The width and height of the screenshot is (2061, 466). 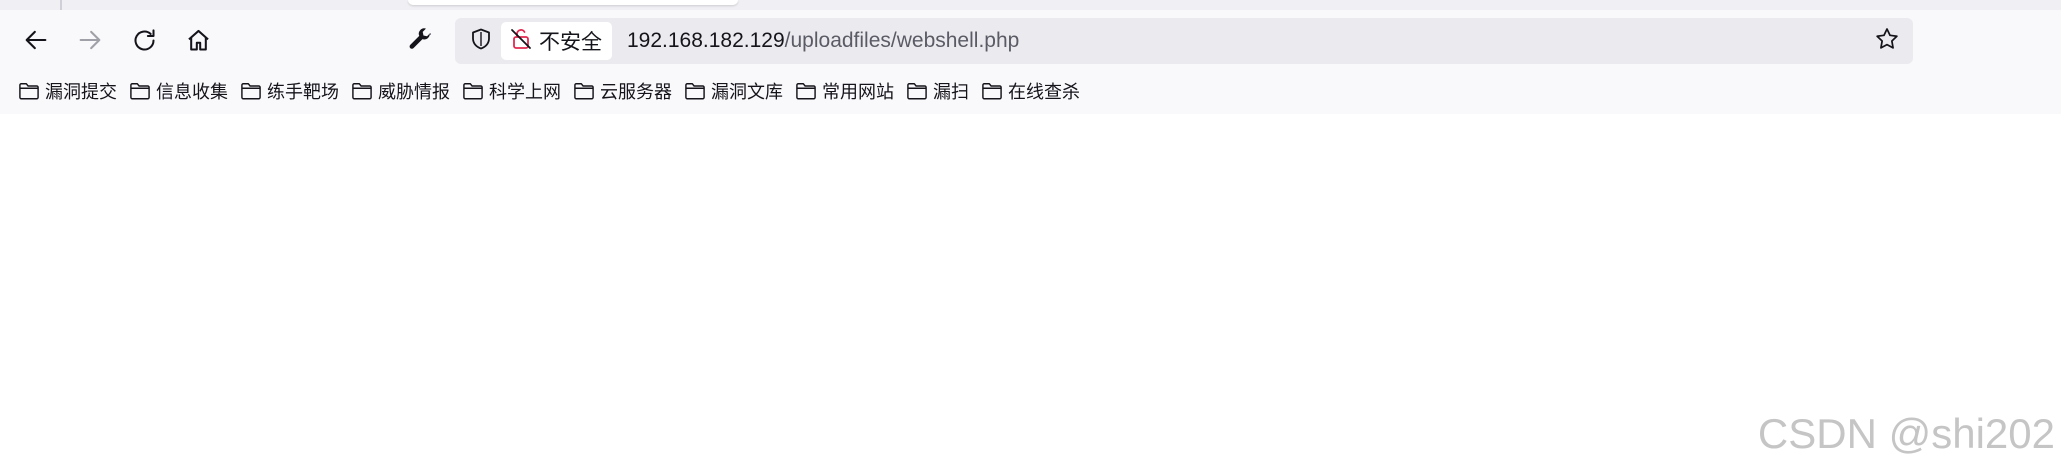 I want to click on bookmark-label: 信息收集, so click(x=192, y=92).